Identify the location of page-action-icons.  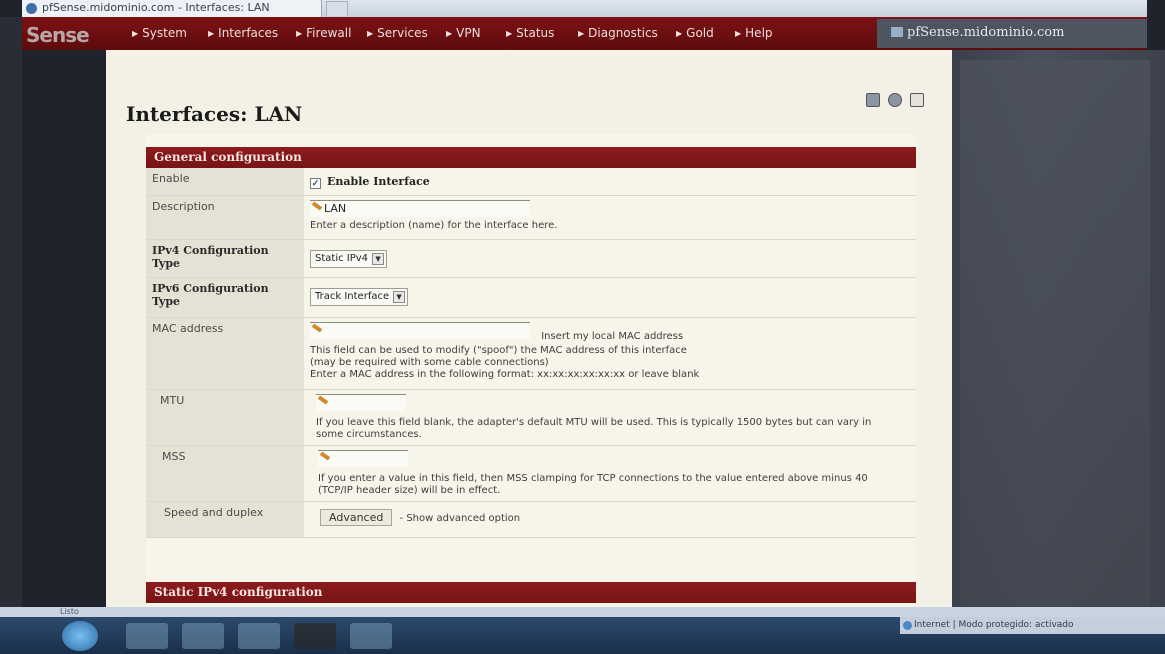
(896, 101).